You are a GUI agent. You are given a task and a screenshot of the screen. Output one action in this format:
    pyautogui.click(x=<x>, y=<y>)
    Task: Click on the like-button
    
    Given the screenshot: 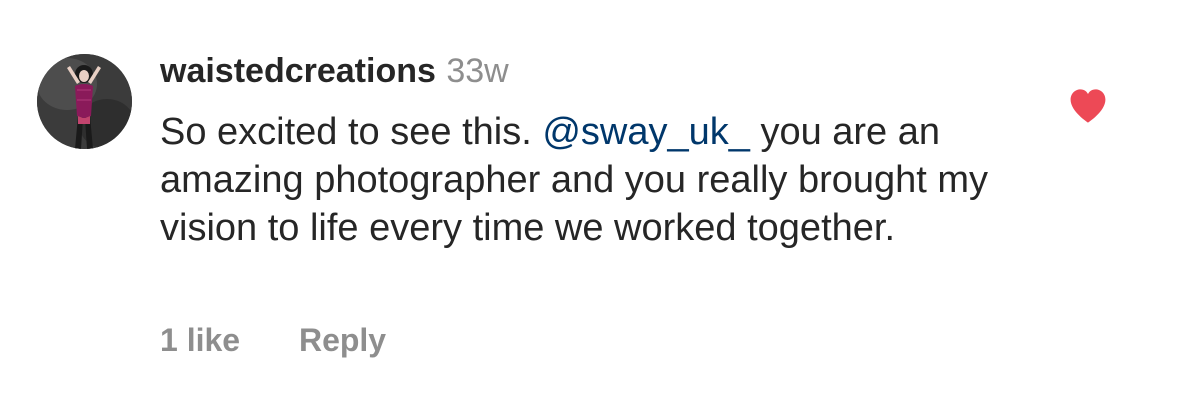 What is the action you would take?
    pyautogui.click(x=1088, y=106)
    